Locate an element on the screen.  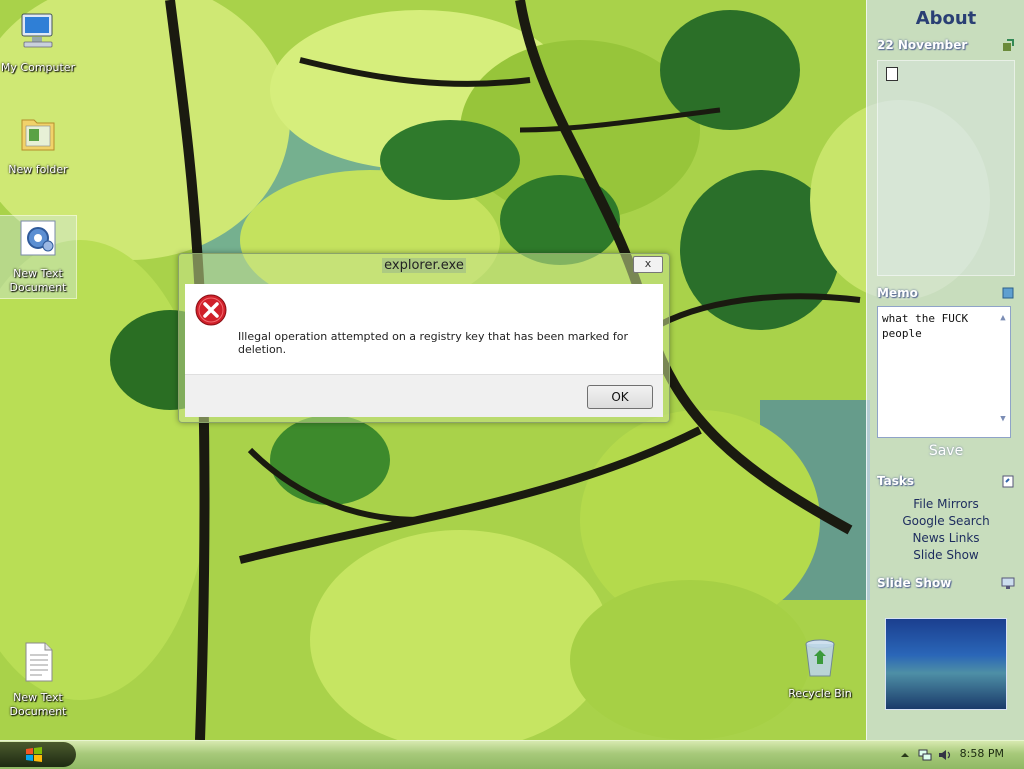
start-button is located at coordinates (38, 754).